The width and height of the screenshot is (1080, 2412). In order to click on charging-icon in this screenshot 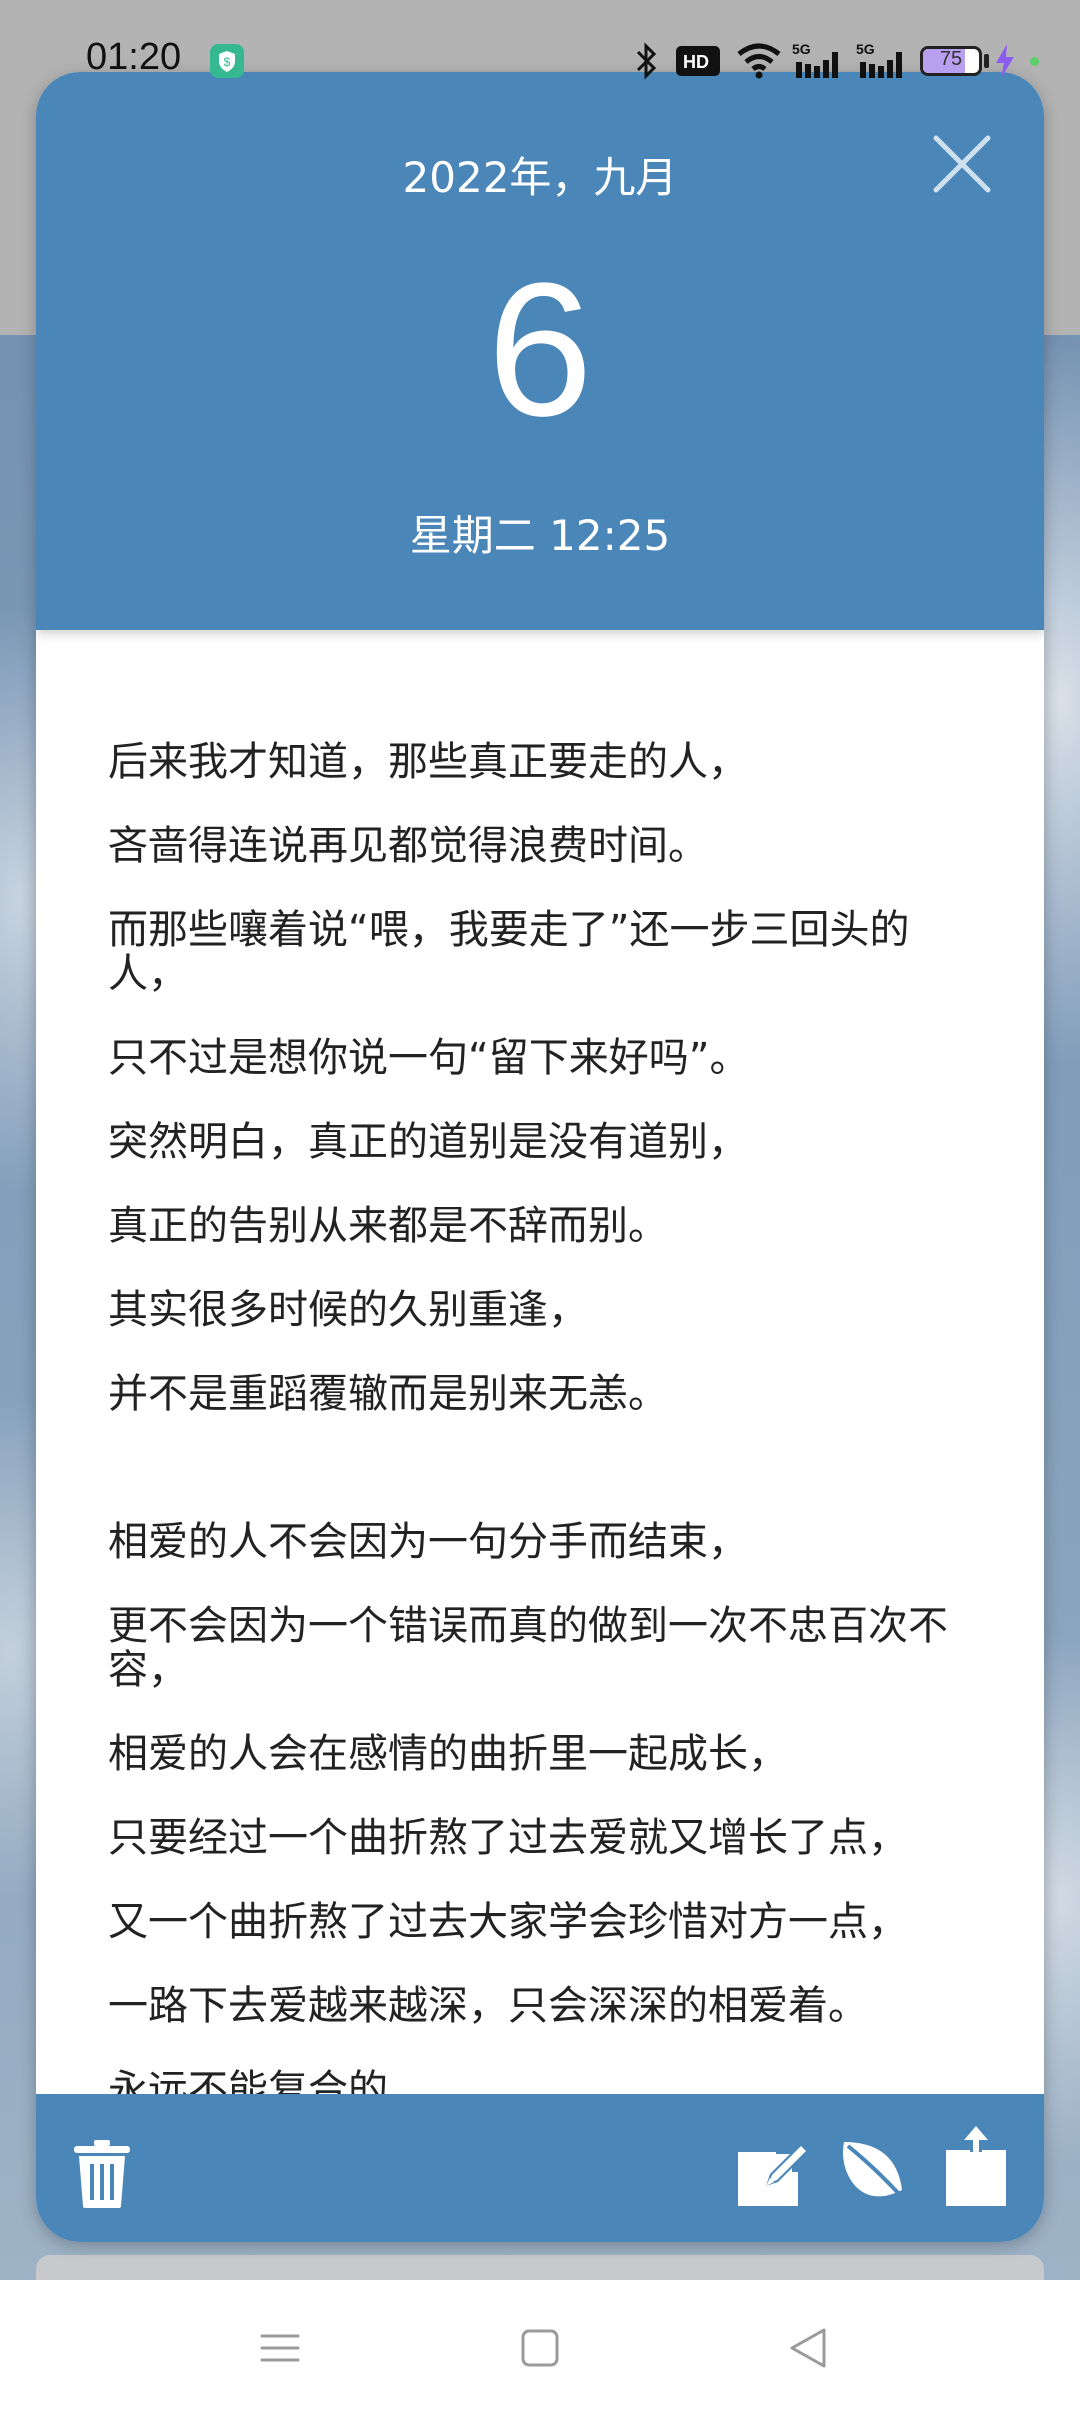, I will do `click(1005, 63)`.